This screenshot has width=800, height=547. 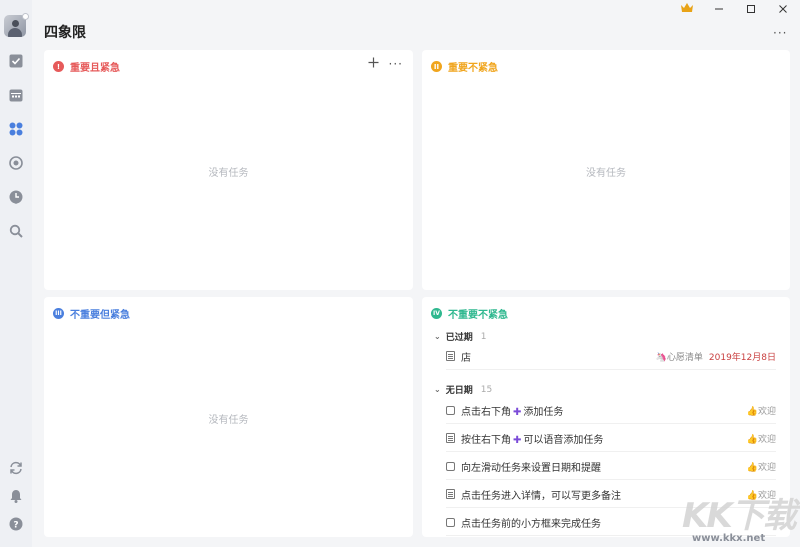 I want to click on q1-badge-icon: !, so click(x=58, y=66).